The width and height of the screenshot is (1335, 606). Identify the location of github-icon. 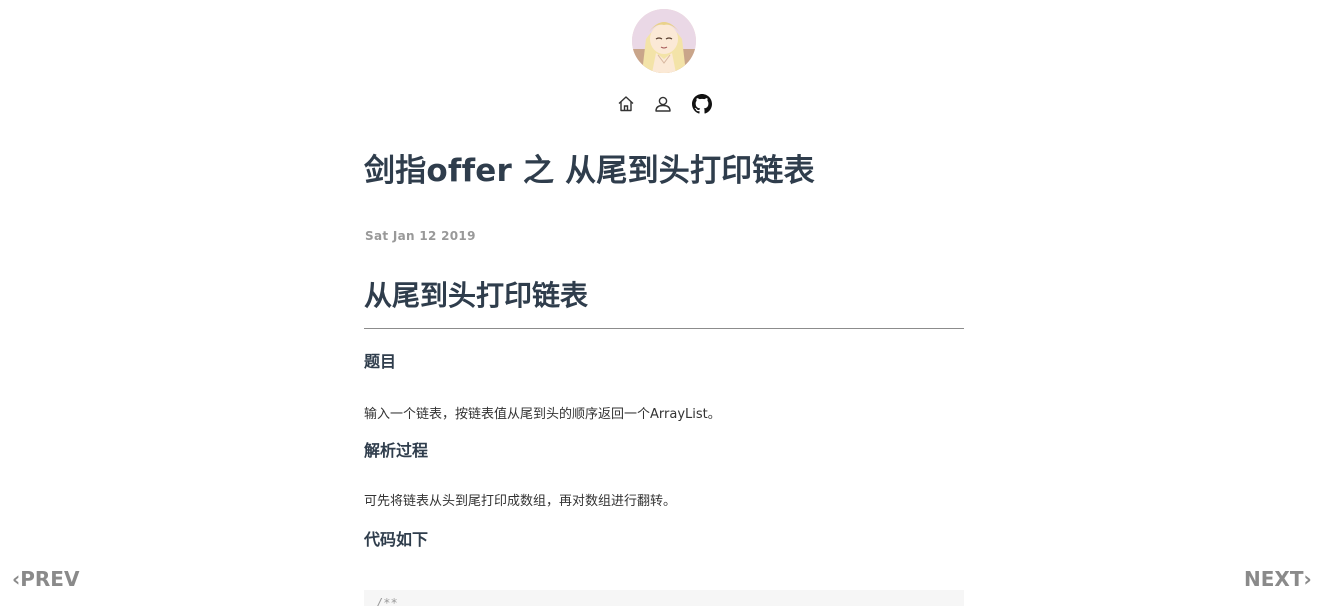
(702, 104).